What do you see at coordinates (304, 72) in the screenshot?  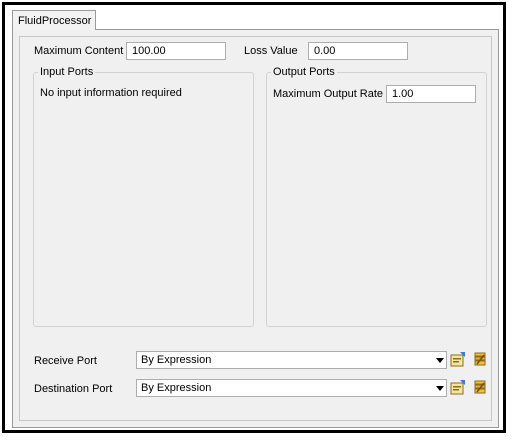 I see `output-ports-title: Output Ports` at bounding box center [304, 72].